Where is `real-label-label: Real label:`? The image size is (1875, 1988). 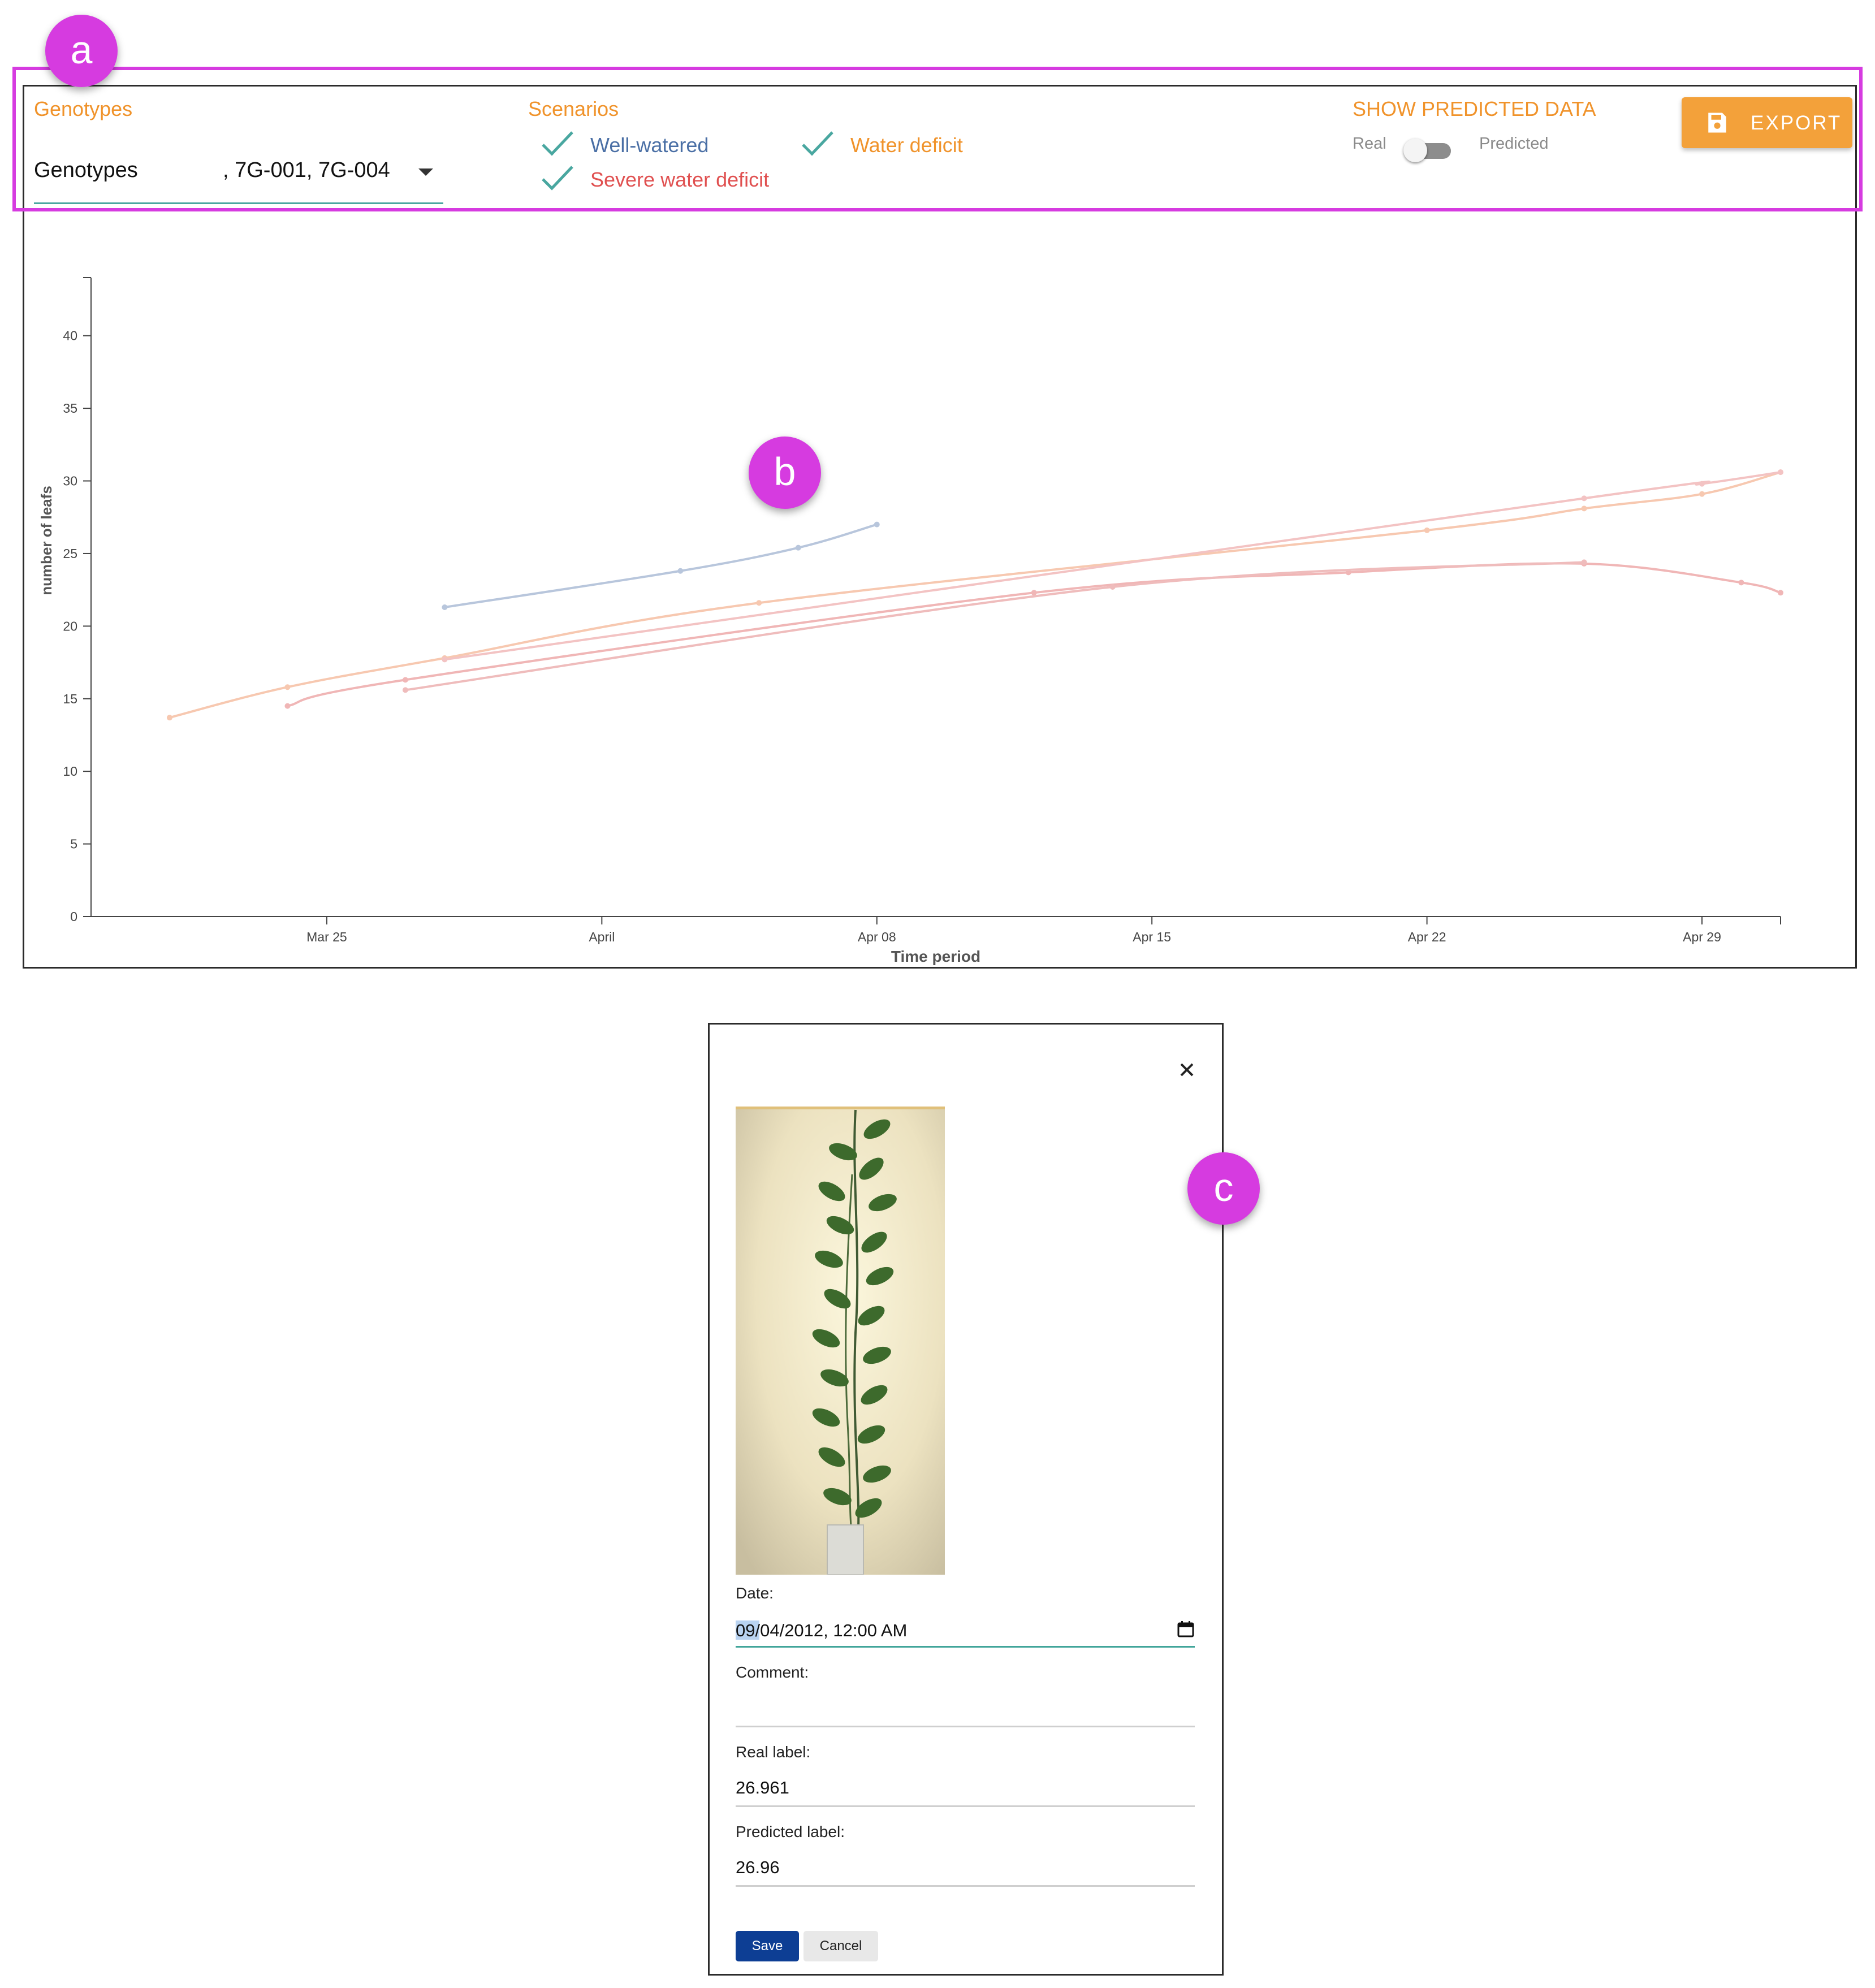
real-label-label: Real label: is located at coordinates (773, 1752).